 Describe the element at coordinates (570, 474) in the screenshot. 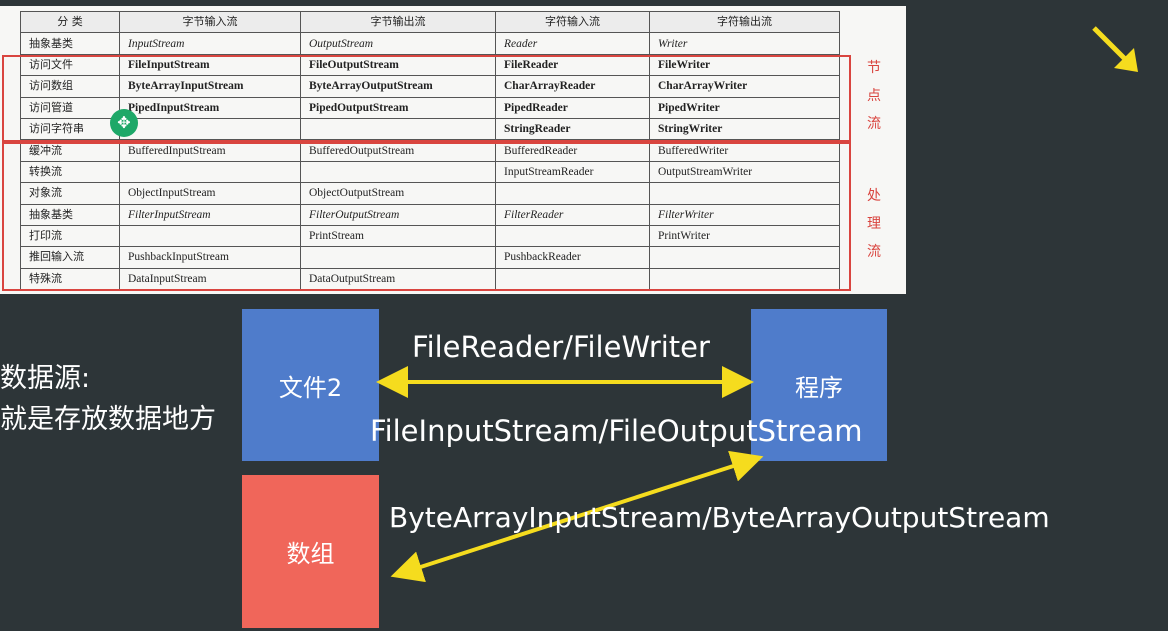

I see `connection-arrows` at that location.